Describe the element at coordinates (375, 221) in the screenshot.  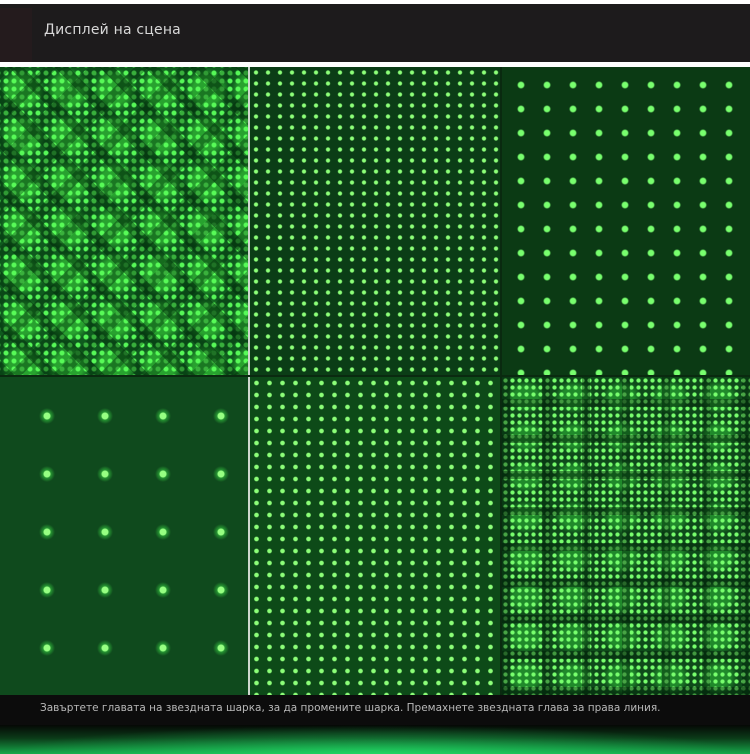
I see `pattern-panel-dense-dots` at that location.